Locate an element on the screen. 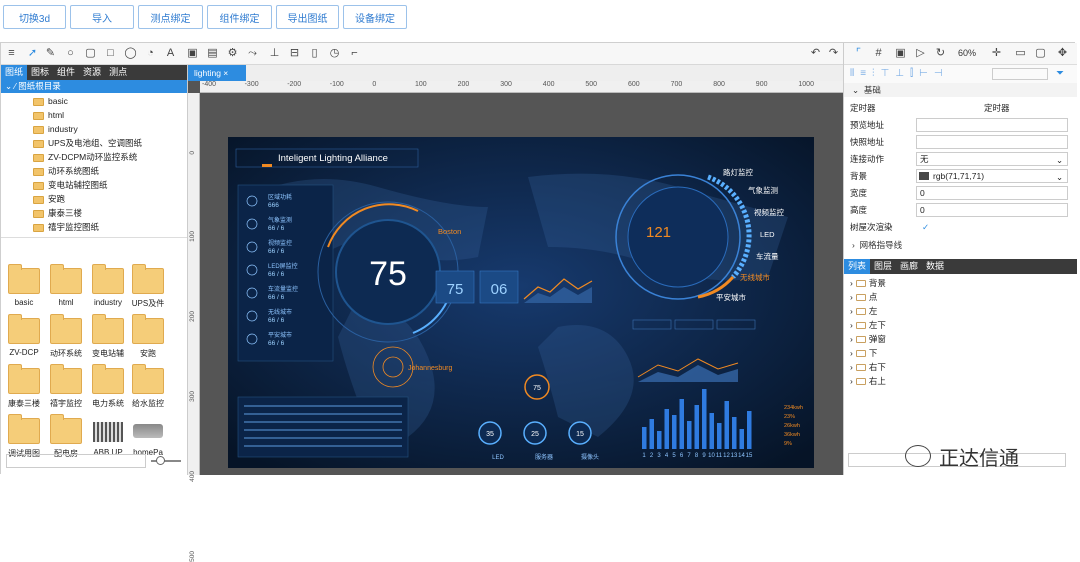 Image resolution: width=1080 pixels, height=562 pixels. connector-icon: ⤳ is located at coordinates (252, 53).